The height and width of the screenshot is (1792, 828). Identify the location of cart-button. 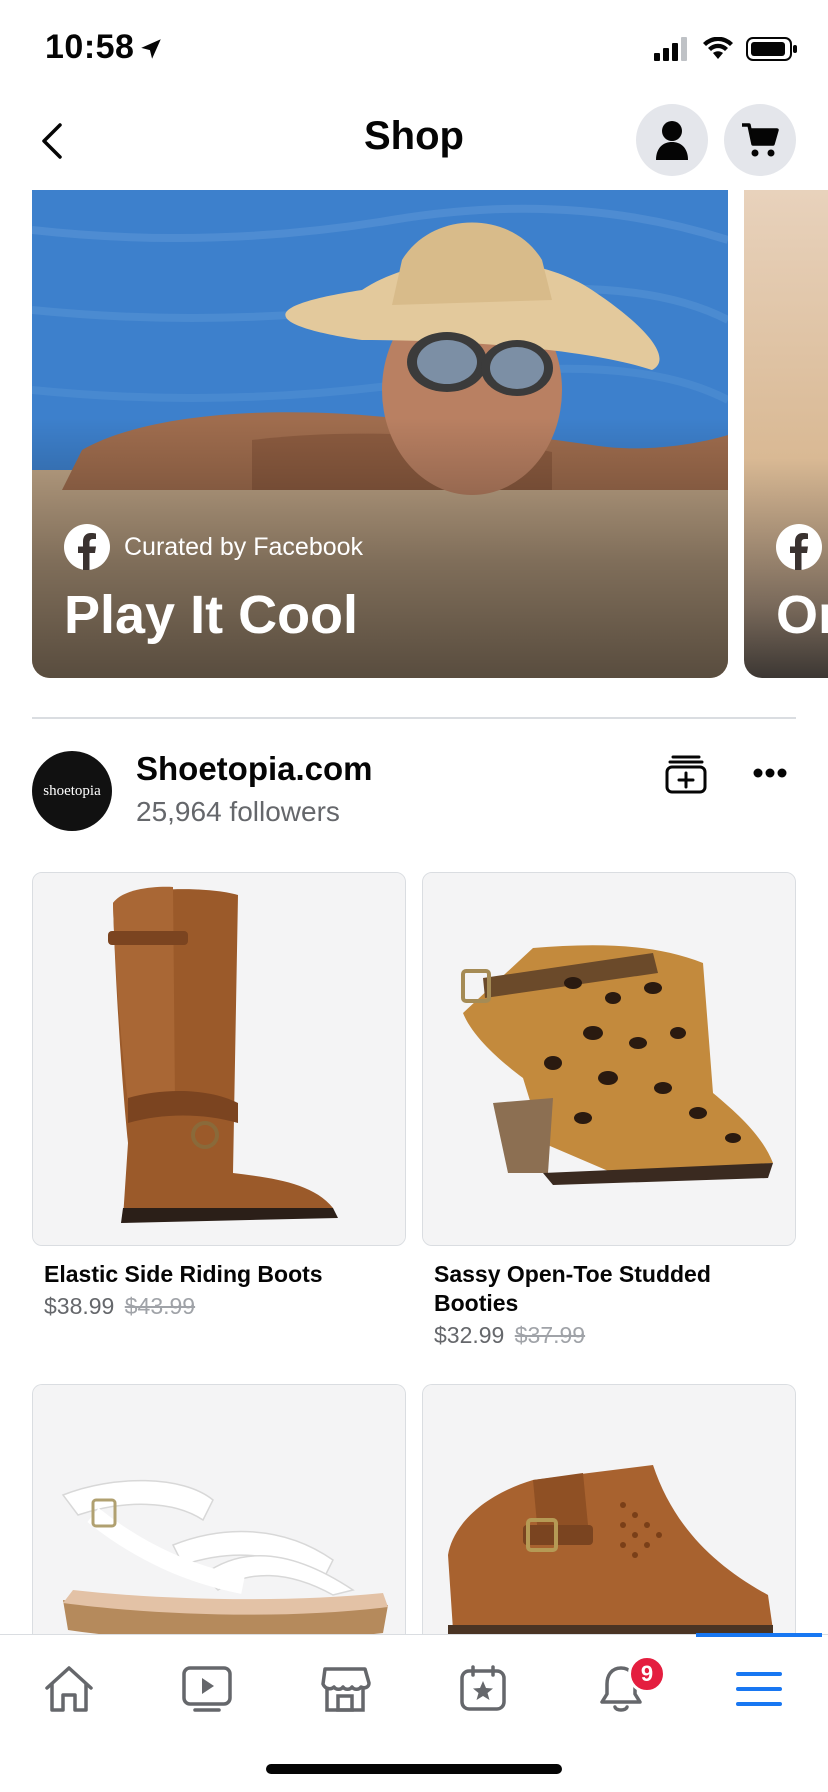
(760, 140).